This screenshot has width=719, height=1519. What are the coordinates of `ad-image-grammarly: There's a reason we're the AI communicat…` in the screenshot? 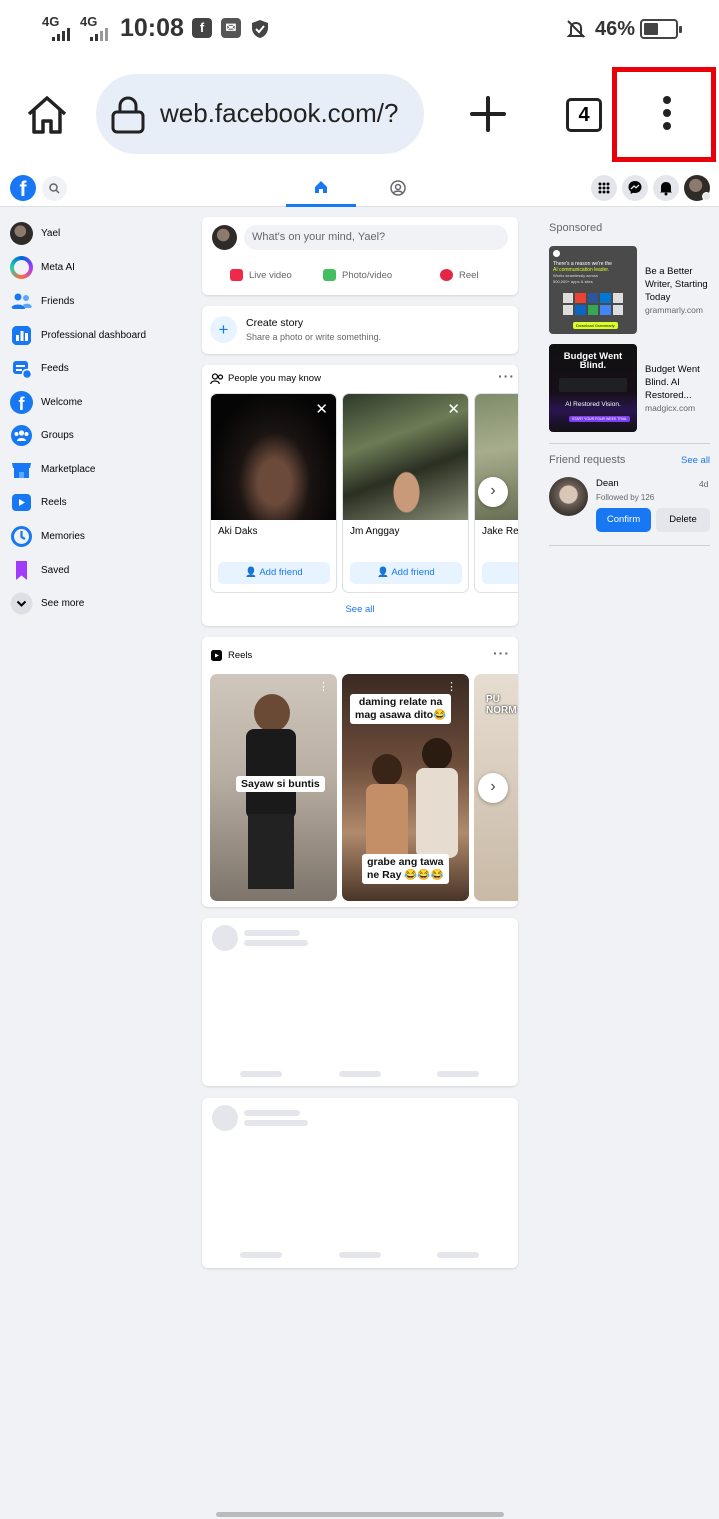 It's located at (593, 290).